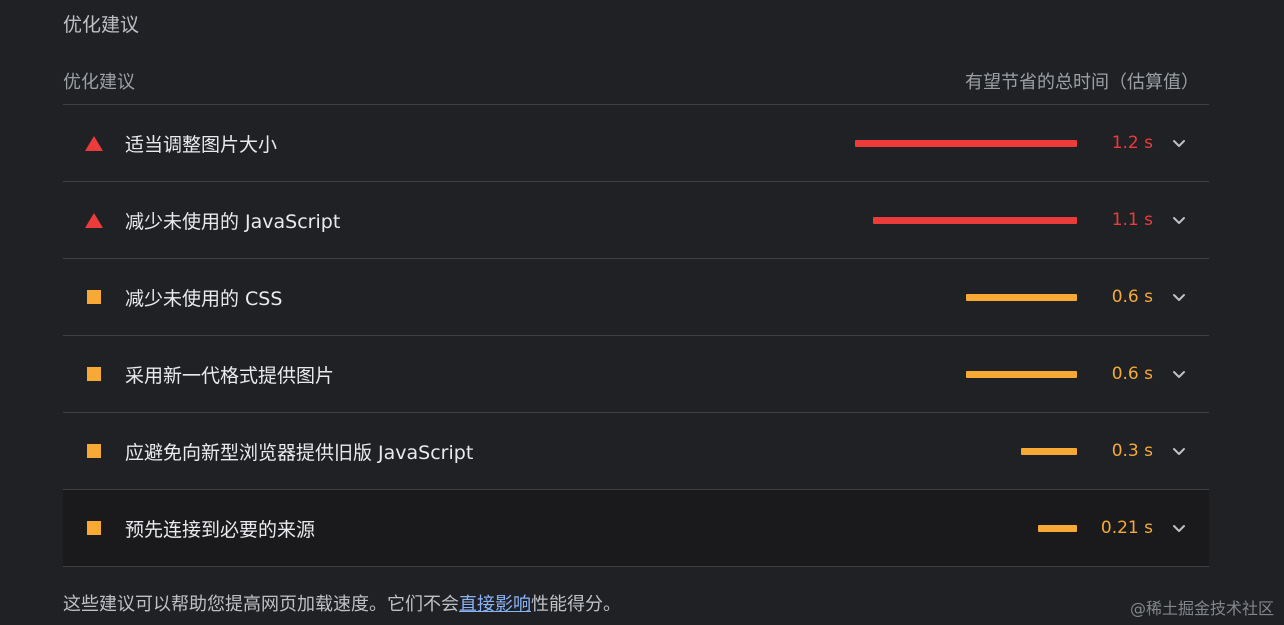 Image resolution: width=1284 pixels, height=625 pixels. Describe the element at coordinates (299, 452) in the screenshot. I see `opportunity-label: 应避免向新型浏览器提供旧版 JavaScript` at that location.